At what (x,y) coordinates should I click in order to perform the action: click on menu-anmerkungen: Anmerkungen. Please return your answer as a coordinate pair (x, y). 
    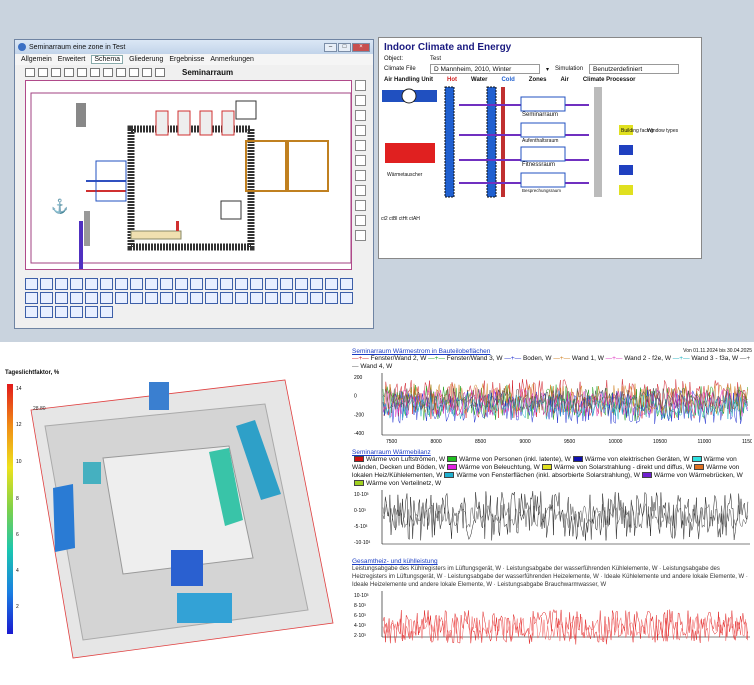
    Looking at the image, I should click on (232, 59).